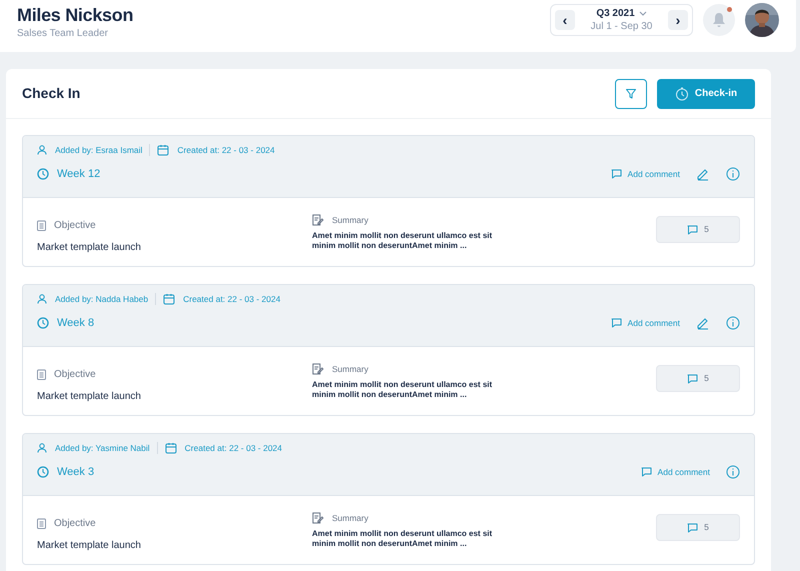 This screenshot has height=571, width=800. What do you see at coordinates (78, 174) in the screenshot?
I see `week-title: Week 12` at bounding box center [78, 174].